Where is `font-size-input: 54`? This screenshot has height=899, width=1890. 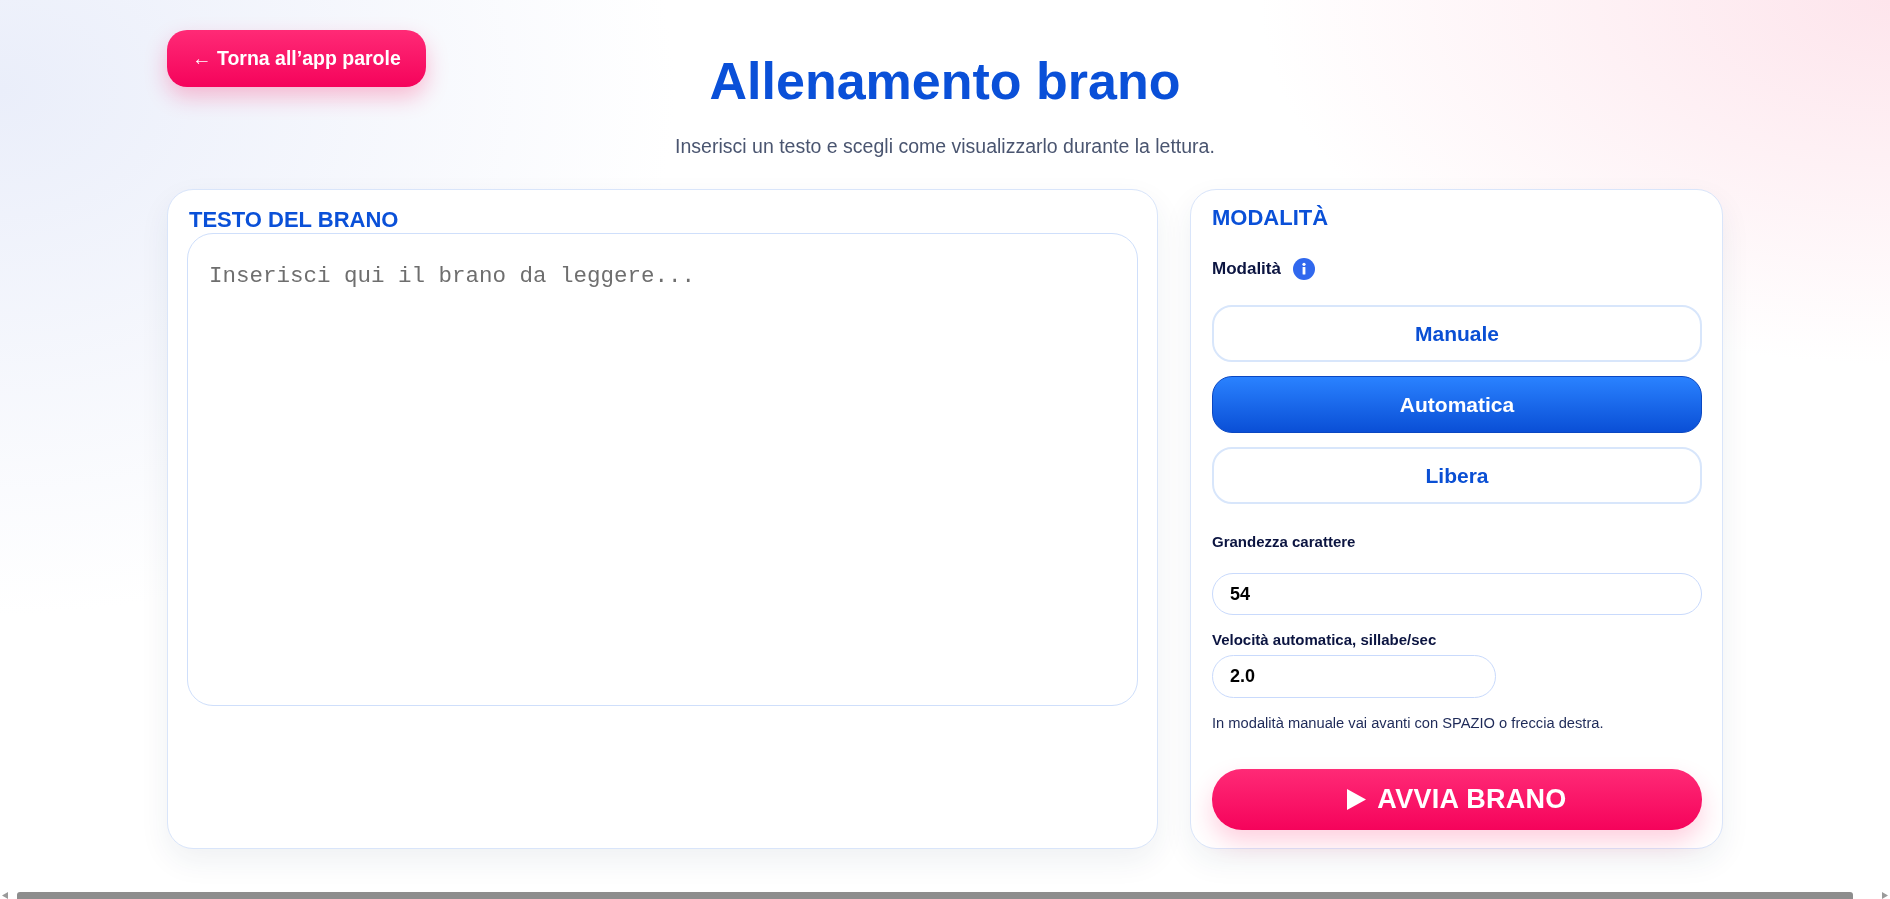
font-size-input: 54 is located at coordinates (1457, 594).